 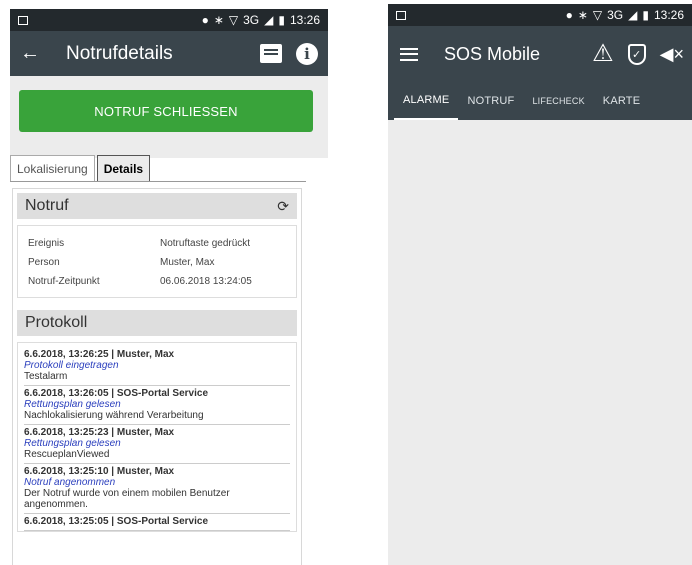 I want to click on detail-key: Notruf-Zeitpunkt, so click(x=64, y=281).